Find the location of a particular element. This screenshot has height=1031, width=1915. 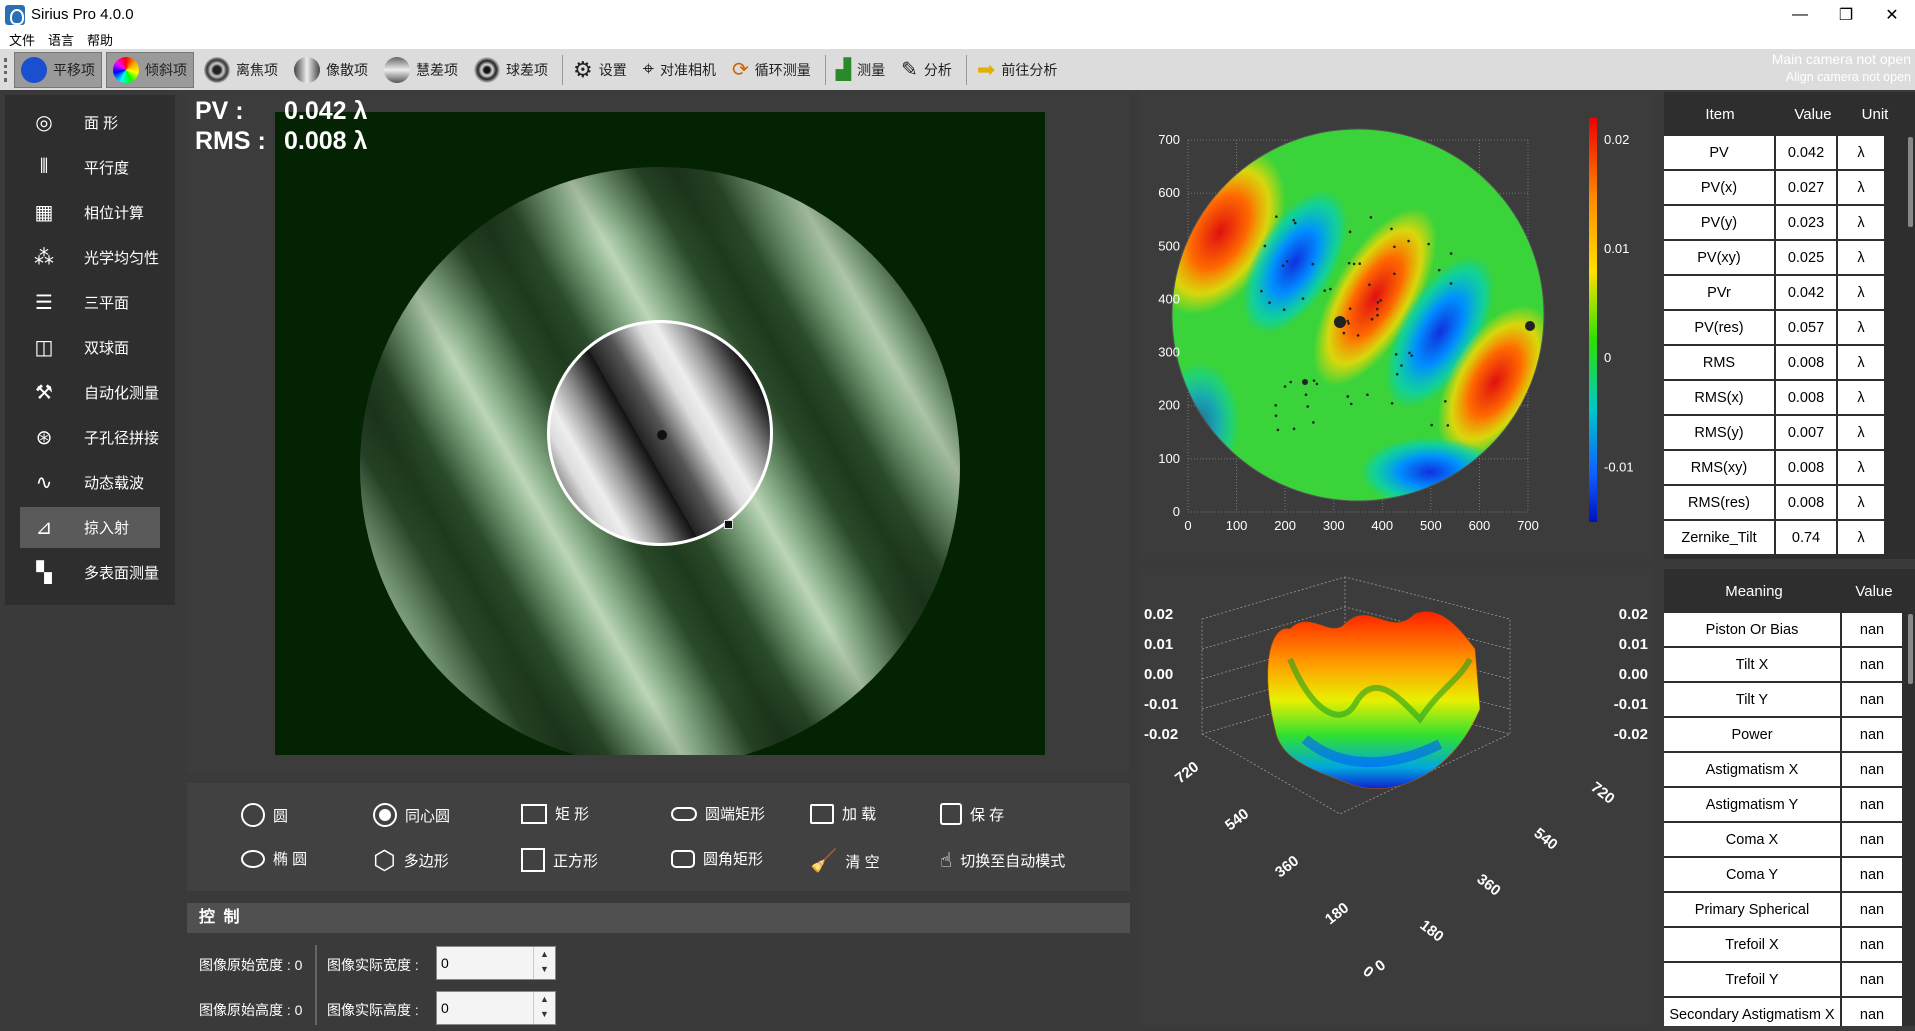

roi-center-marker is located at coordinates (662, 435).